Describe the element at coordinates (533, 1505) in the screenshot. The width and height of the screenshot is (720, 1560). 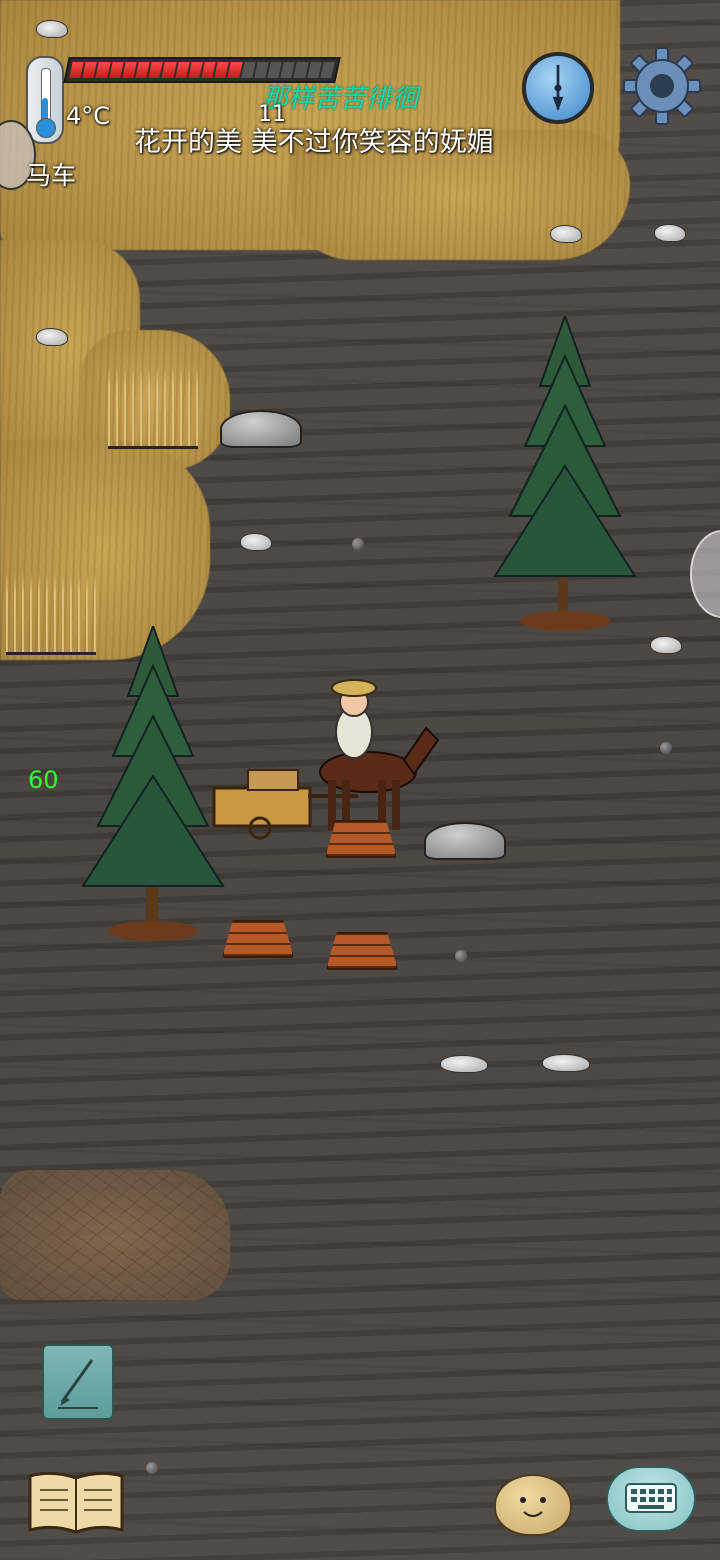
I see `potato-face-icon` at that location.